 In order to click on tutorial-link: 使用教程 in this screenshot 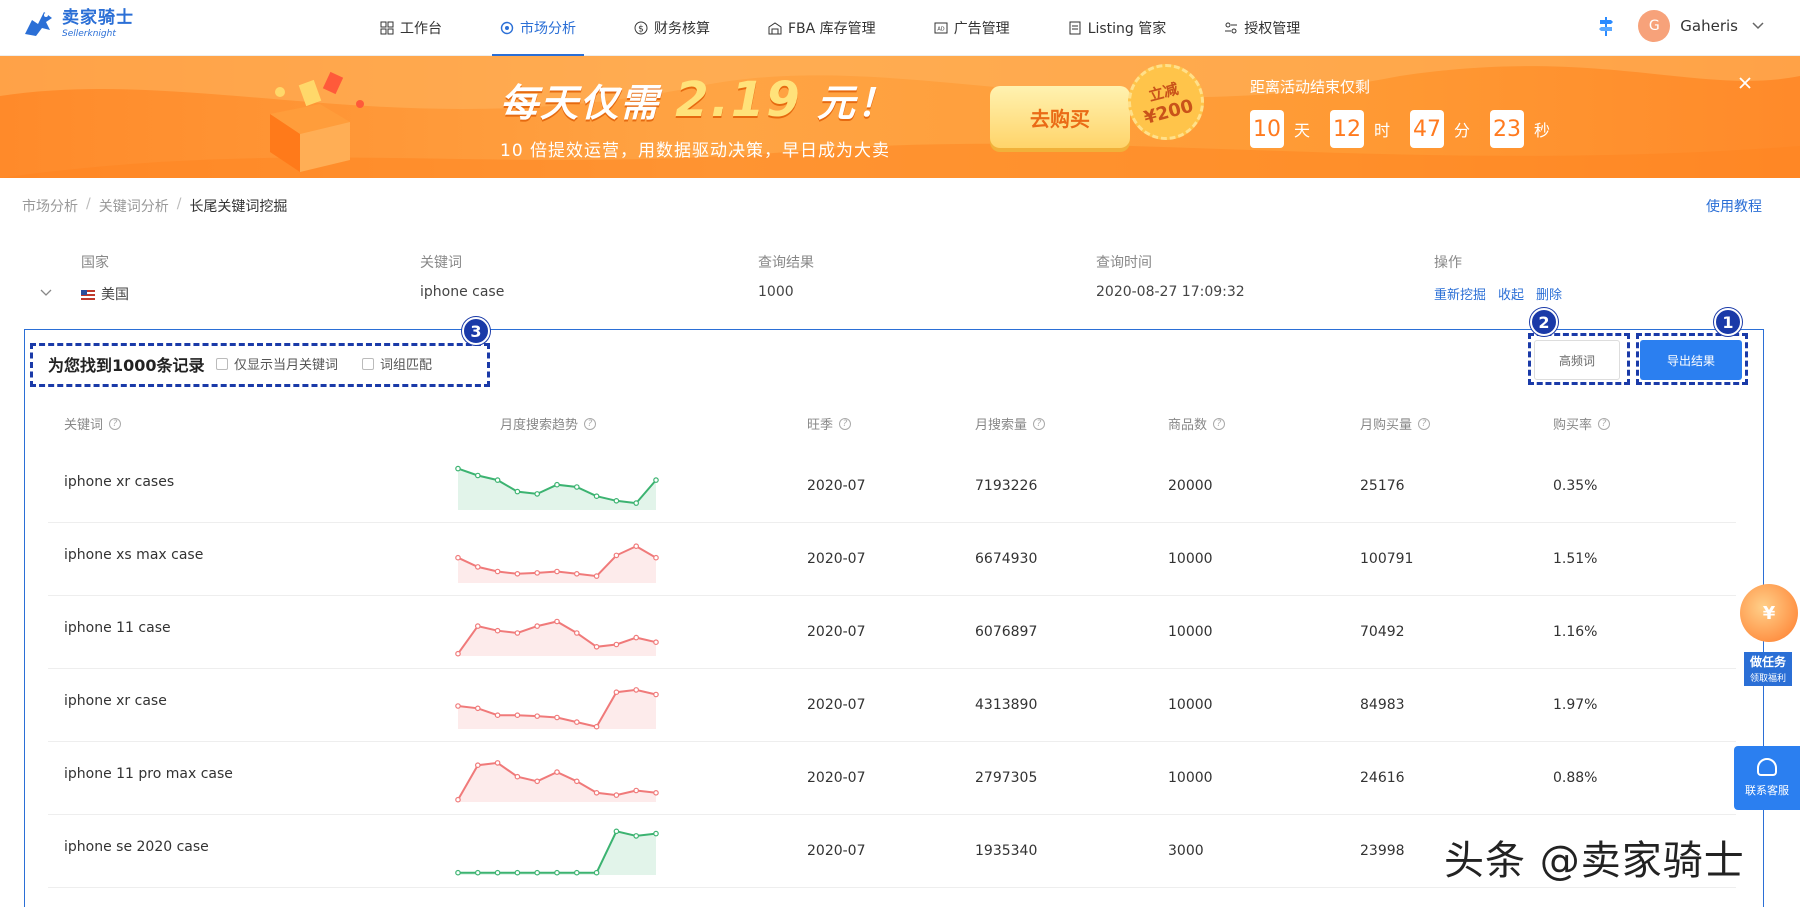, I will do `click(1734, 206)`.